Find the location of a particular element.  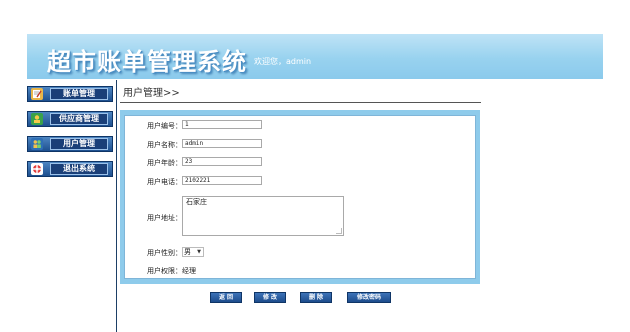

user-gender-label: 用户性别： is located at coordinates (164, 253).